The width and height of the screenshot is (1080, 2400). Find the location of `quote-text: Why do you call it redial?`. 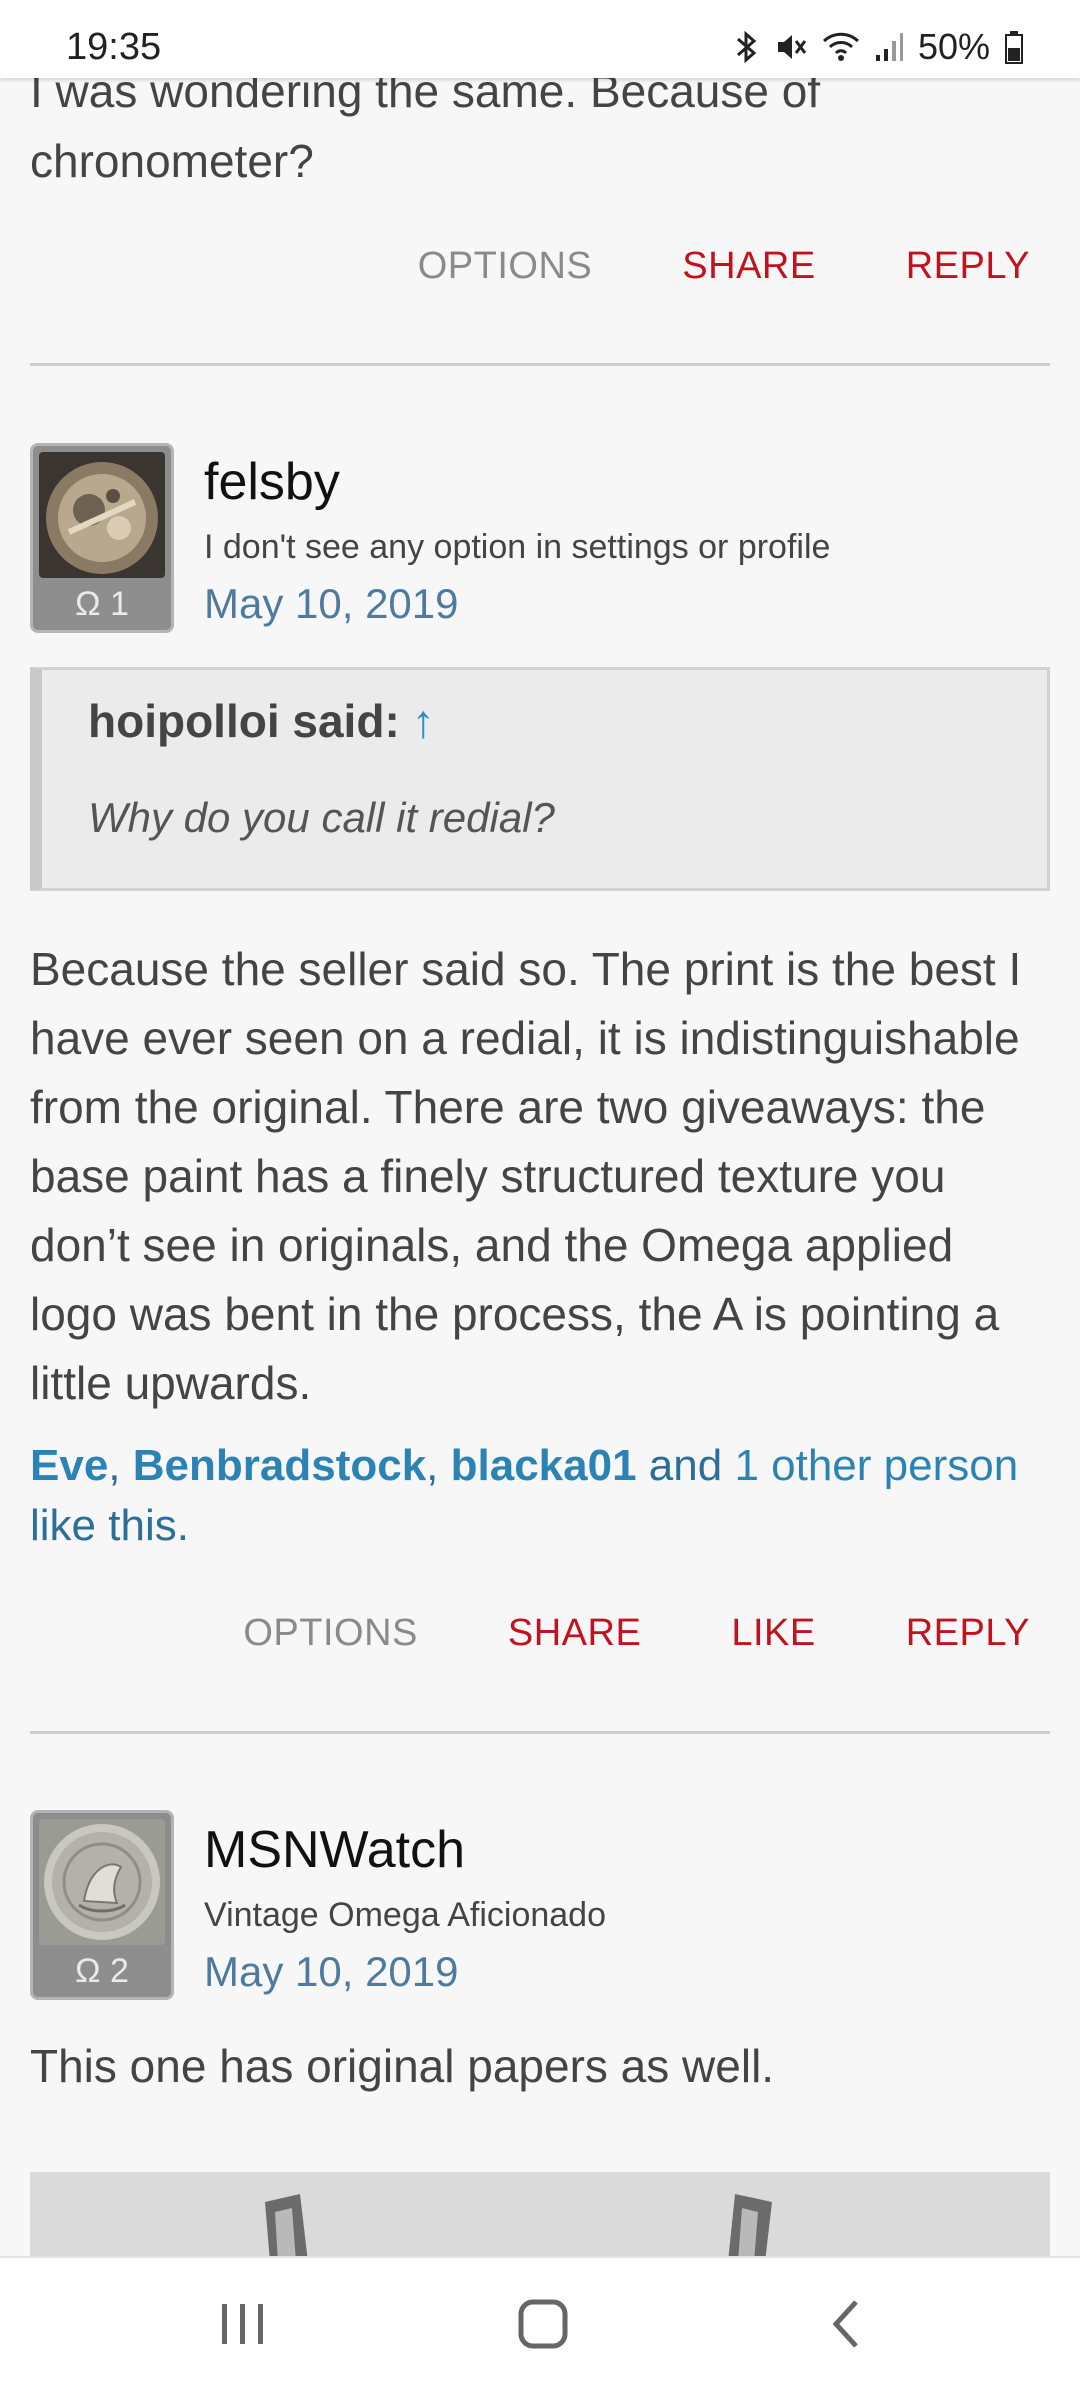

quote-text: Why do you call it redial? is located at coordinates (321, 817).